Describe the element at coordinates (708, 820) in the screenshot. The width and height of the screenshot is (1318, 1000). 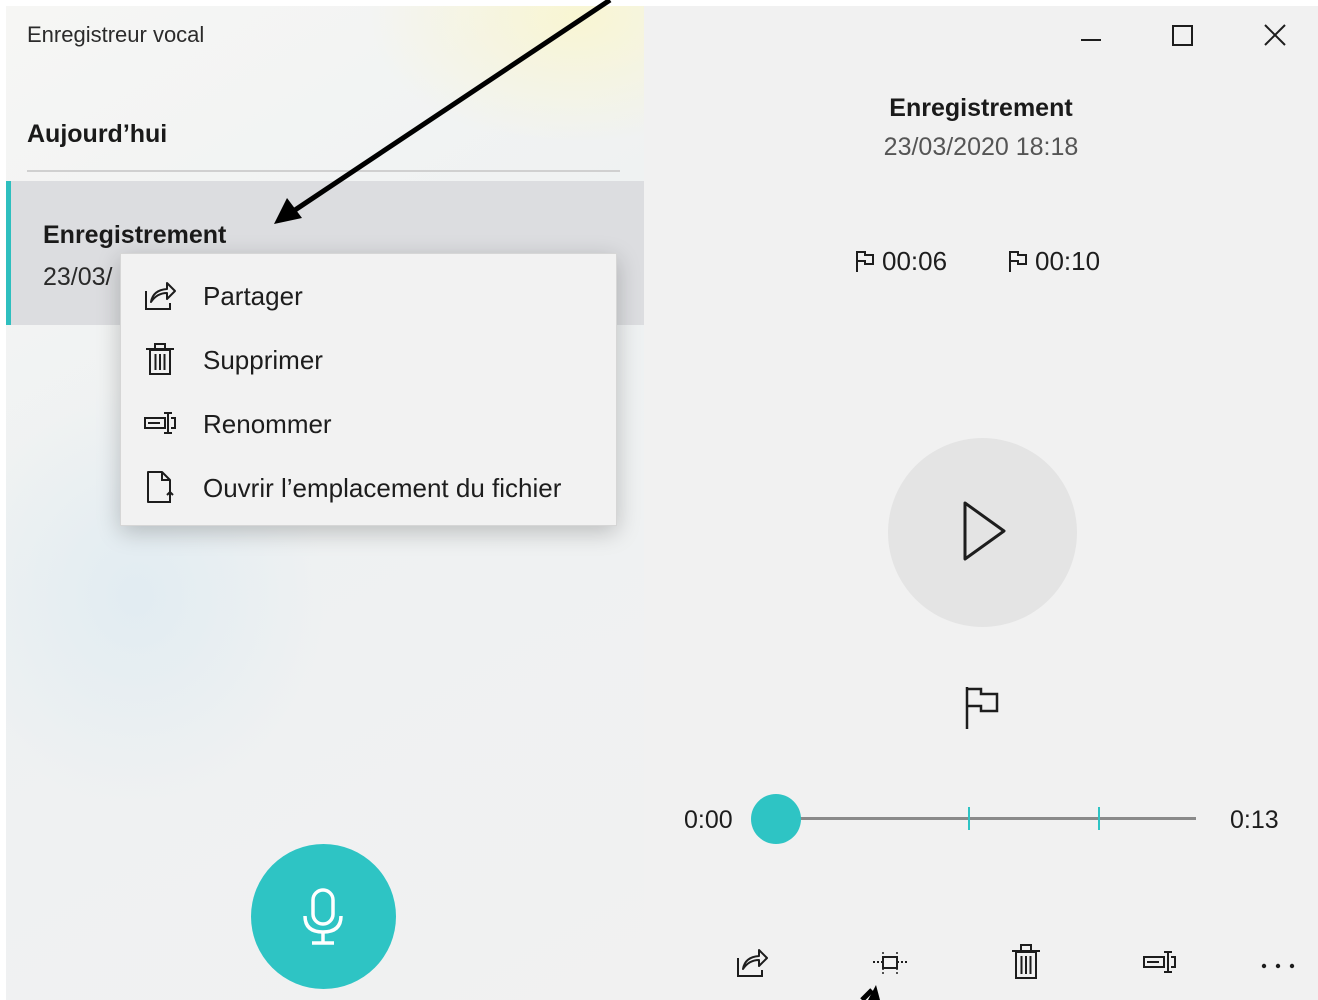
I see `current-time: 0:00` at that location.